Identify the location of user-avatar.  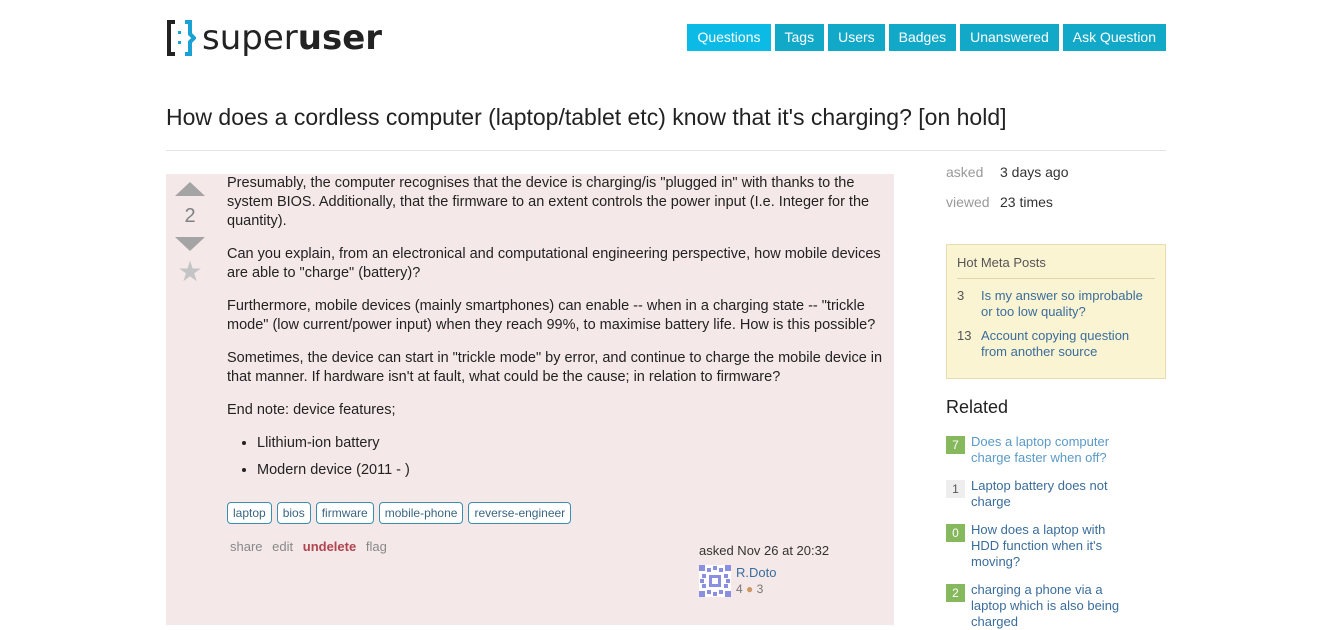
(715, 581).